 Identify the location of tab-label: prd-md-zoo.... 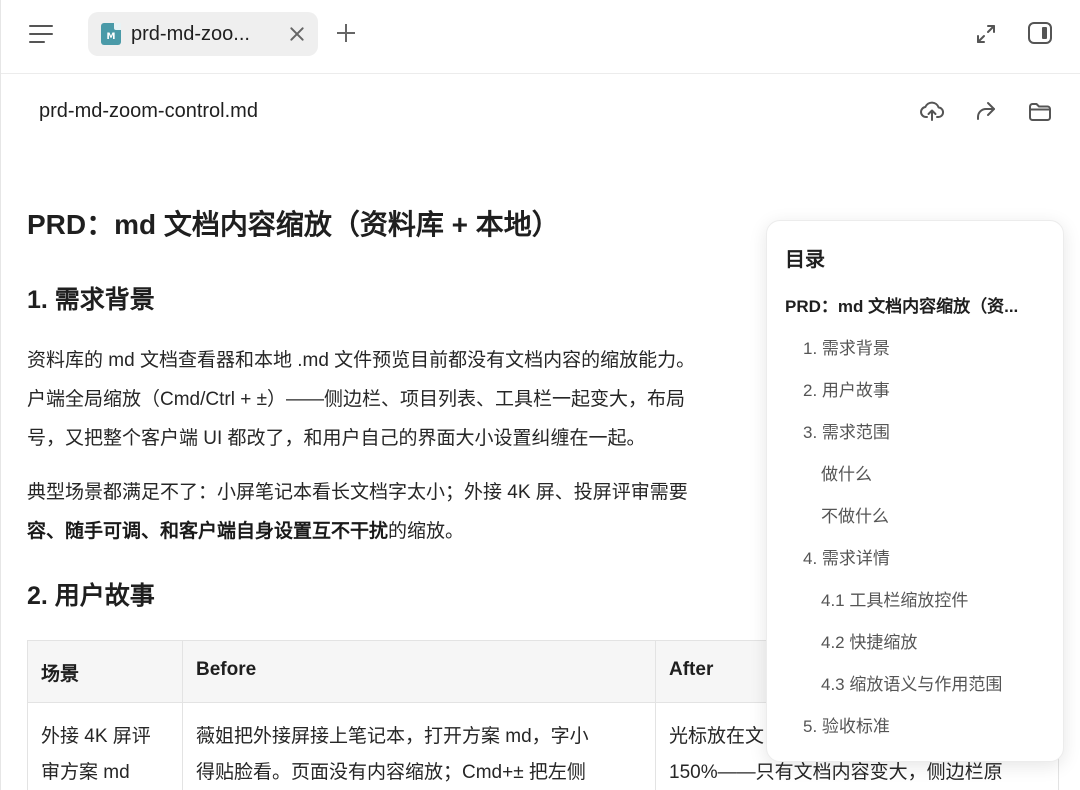
(190, 33).